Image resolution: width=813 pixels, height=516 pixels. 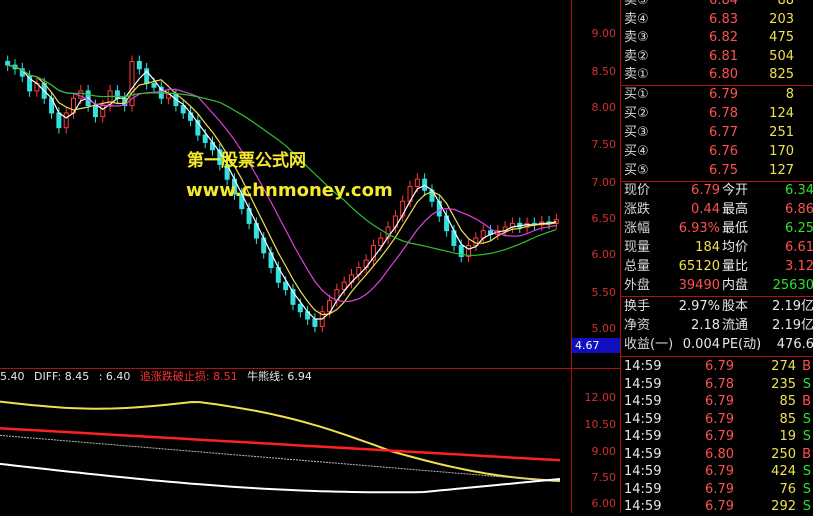 I want to click on current-price-marker: 4.67, so click(x=596, y=345).